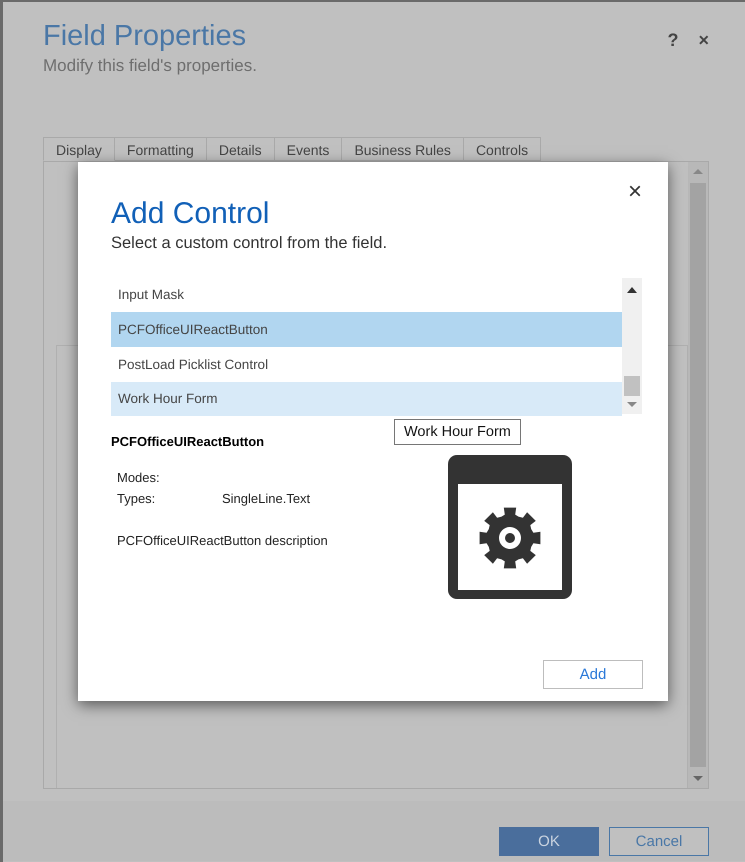  I want to click on field-label: Types:, so click(136, 498).